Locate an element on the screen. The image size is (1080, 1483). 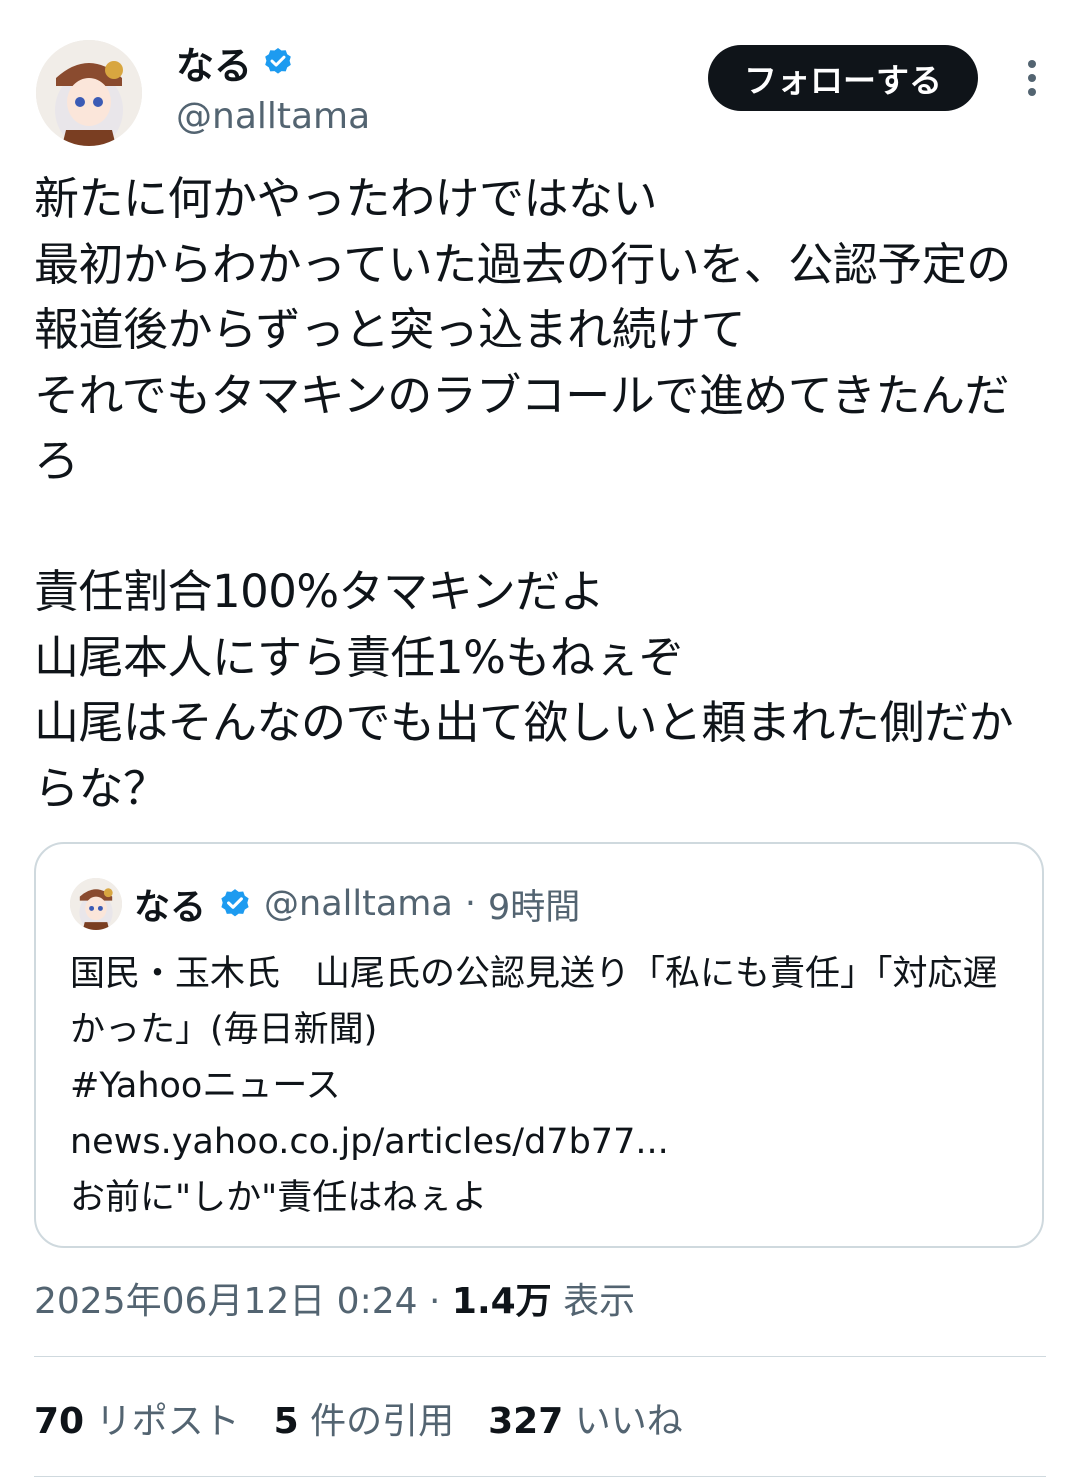
quotes-stat: 5 件の引用 is located at coordinates (364, 1418).